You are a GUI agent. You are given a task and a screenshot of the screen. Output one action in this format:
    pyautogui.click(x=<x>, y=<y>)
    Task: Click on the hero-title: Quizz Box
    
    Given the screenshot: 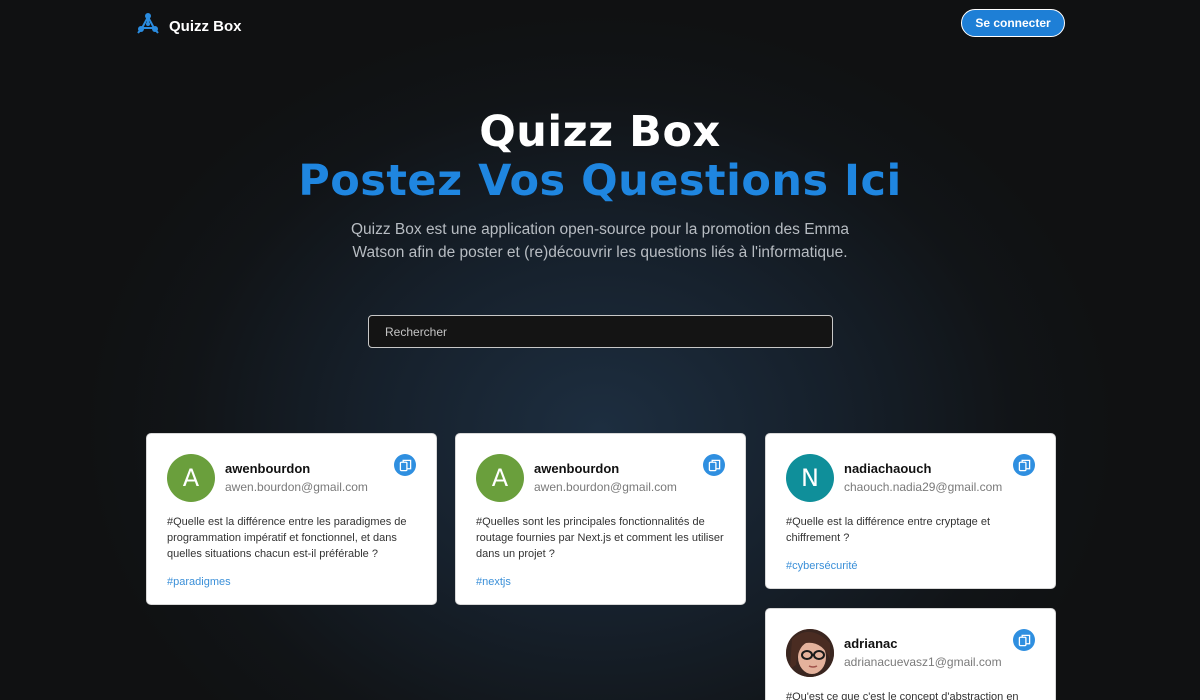 What is the action you would take?
    pyautogui.click(x=600, y=132)
    